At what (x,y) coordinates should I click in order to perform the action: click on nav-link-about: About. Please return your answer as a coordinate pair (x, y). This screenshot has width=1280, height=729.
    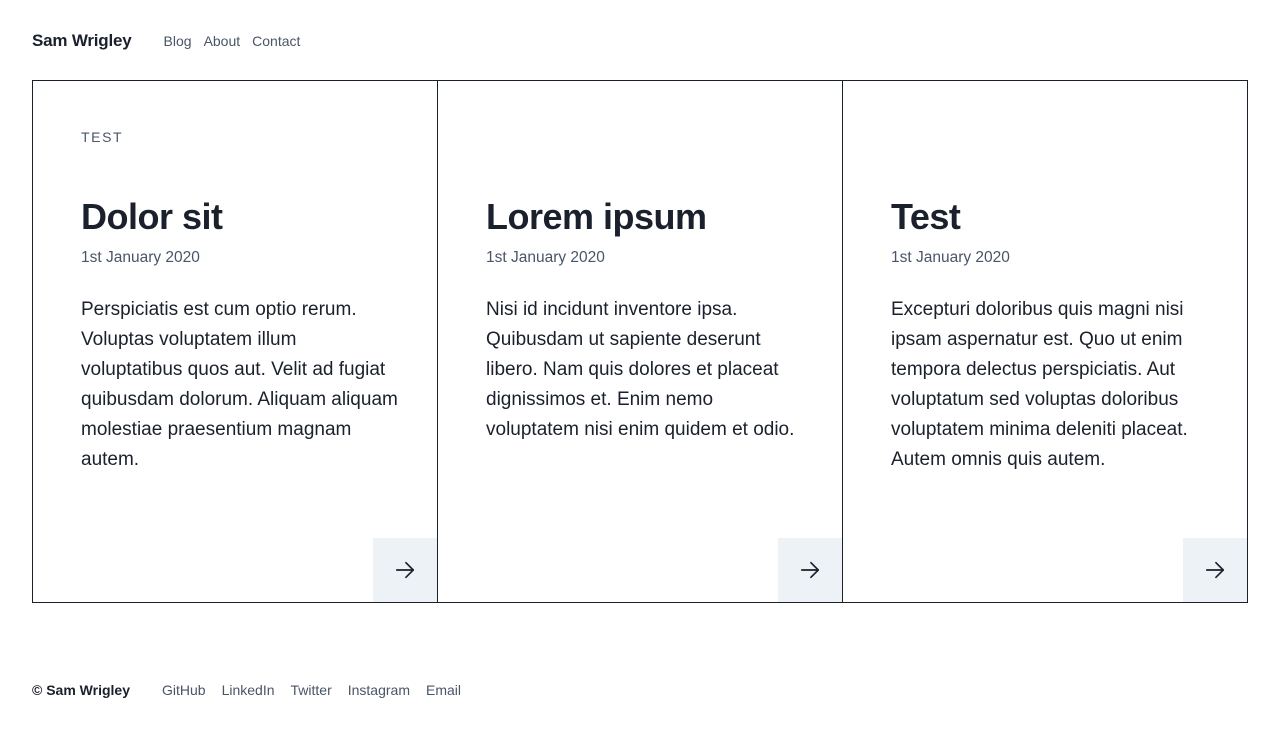
    Looking at the image, I should click on (222, 41).